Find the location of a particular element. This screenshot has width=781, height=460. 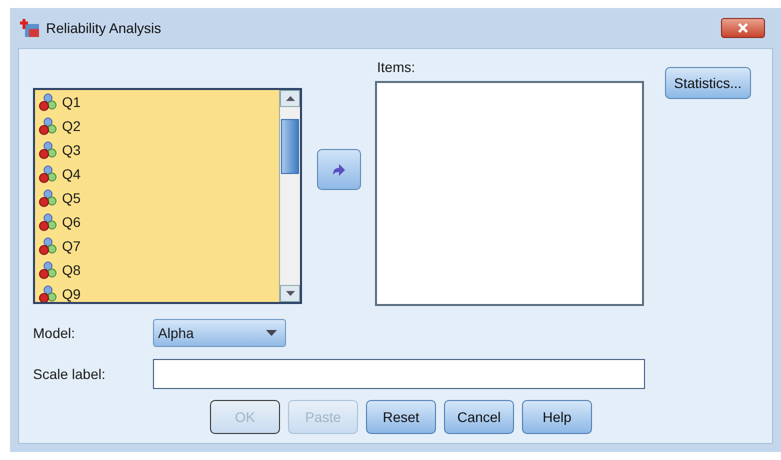

variable-item: Q7 is located at coordinates (71, 246).